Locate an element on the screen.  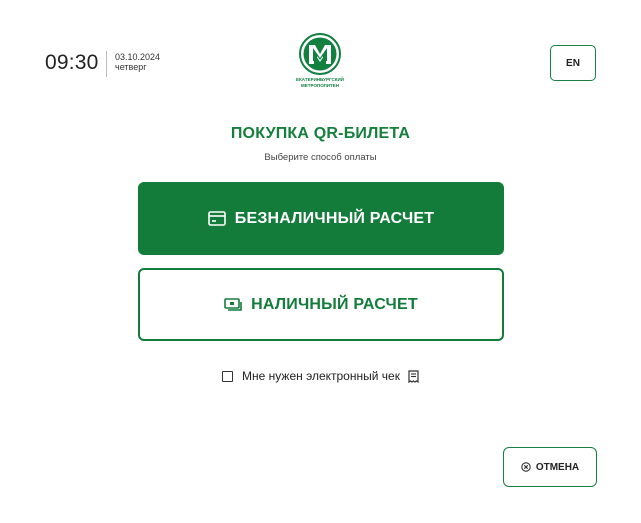
language-button: EN is located at coordinates (573, 63).